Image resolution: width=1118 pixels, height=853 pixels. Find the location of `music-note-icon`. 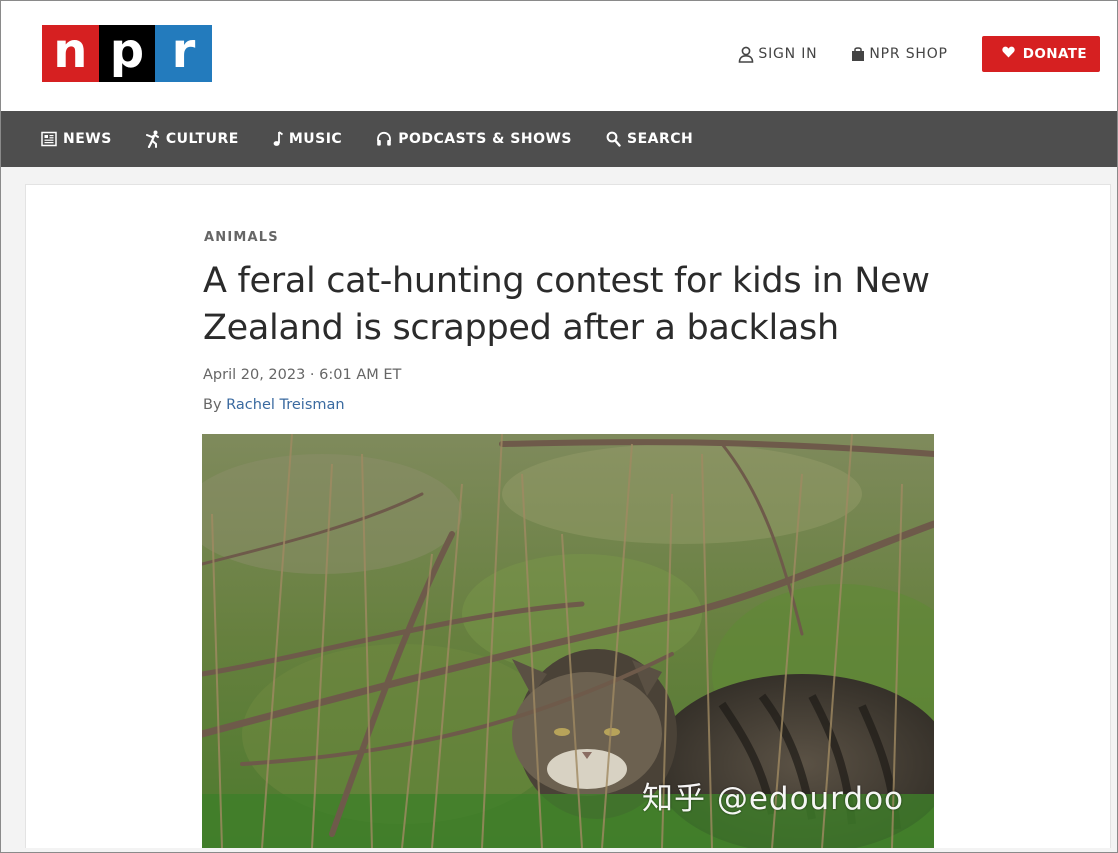

music-note-icon is located at coordinates (278, 139).